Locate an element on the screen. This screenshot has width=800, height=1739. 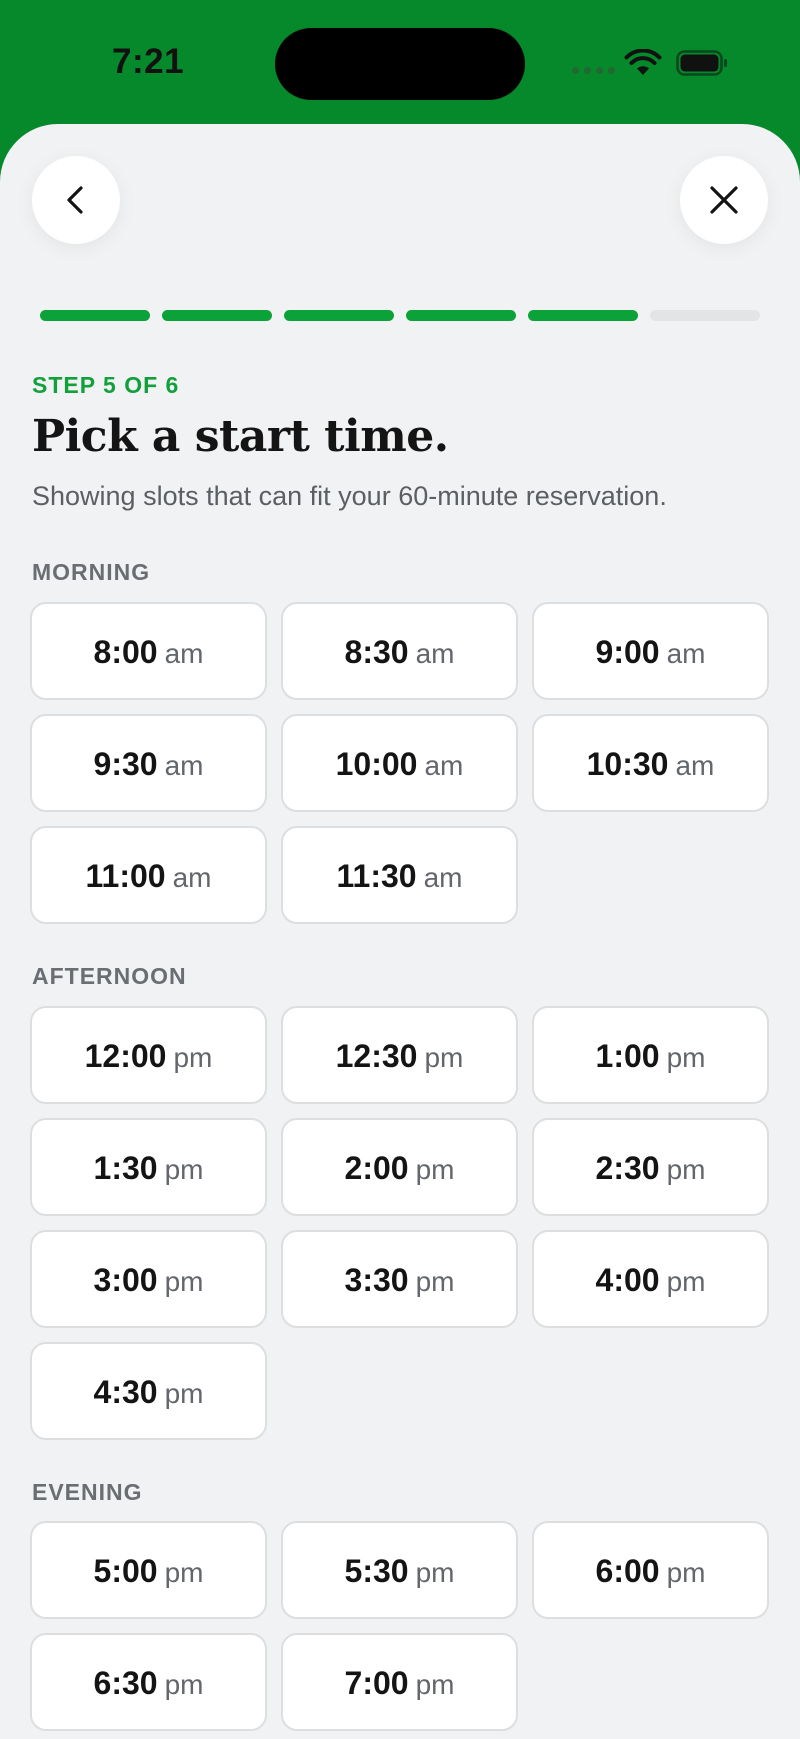
time-slot-button: 2:00 pm is located at coordinates (399, 1167).